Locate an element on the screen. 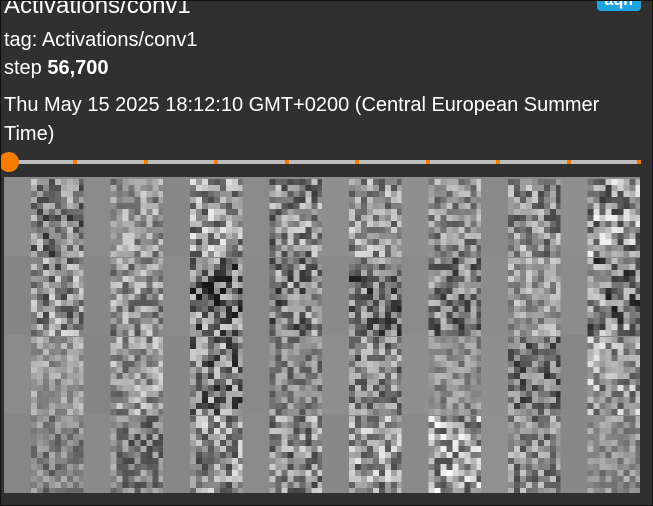 This screenshot has width=653, height=506. step-label: step is located at coordinates (23, 68).